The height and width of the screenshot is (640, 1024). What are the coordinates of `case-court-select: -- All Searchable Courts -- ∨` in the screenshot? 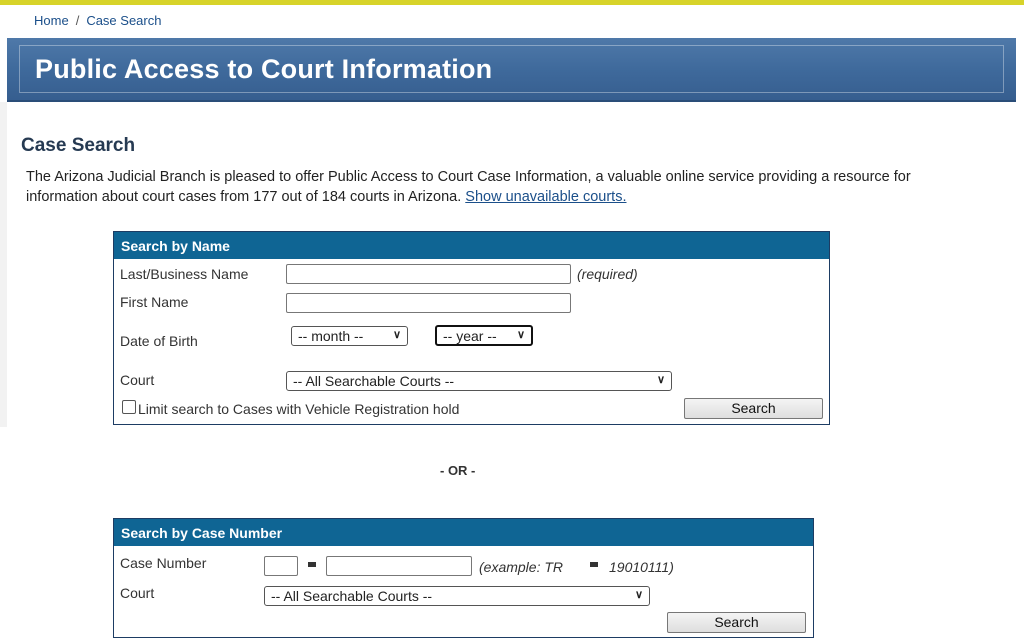 It's located at (457, 596).